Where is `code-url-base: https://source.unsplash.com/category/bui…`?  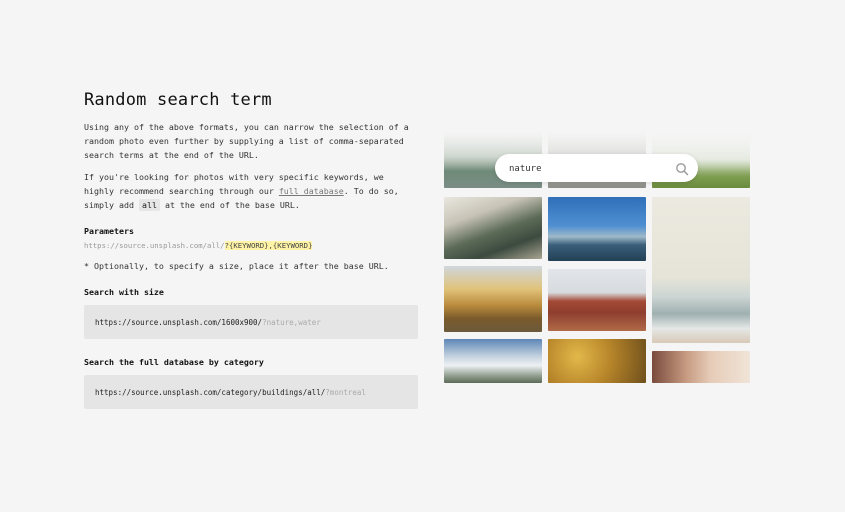
code-url-base: https://source.unsplash.com/category/bui… is located at coordinates (210, 392).